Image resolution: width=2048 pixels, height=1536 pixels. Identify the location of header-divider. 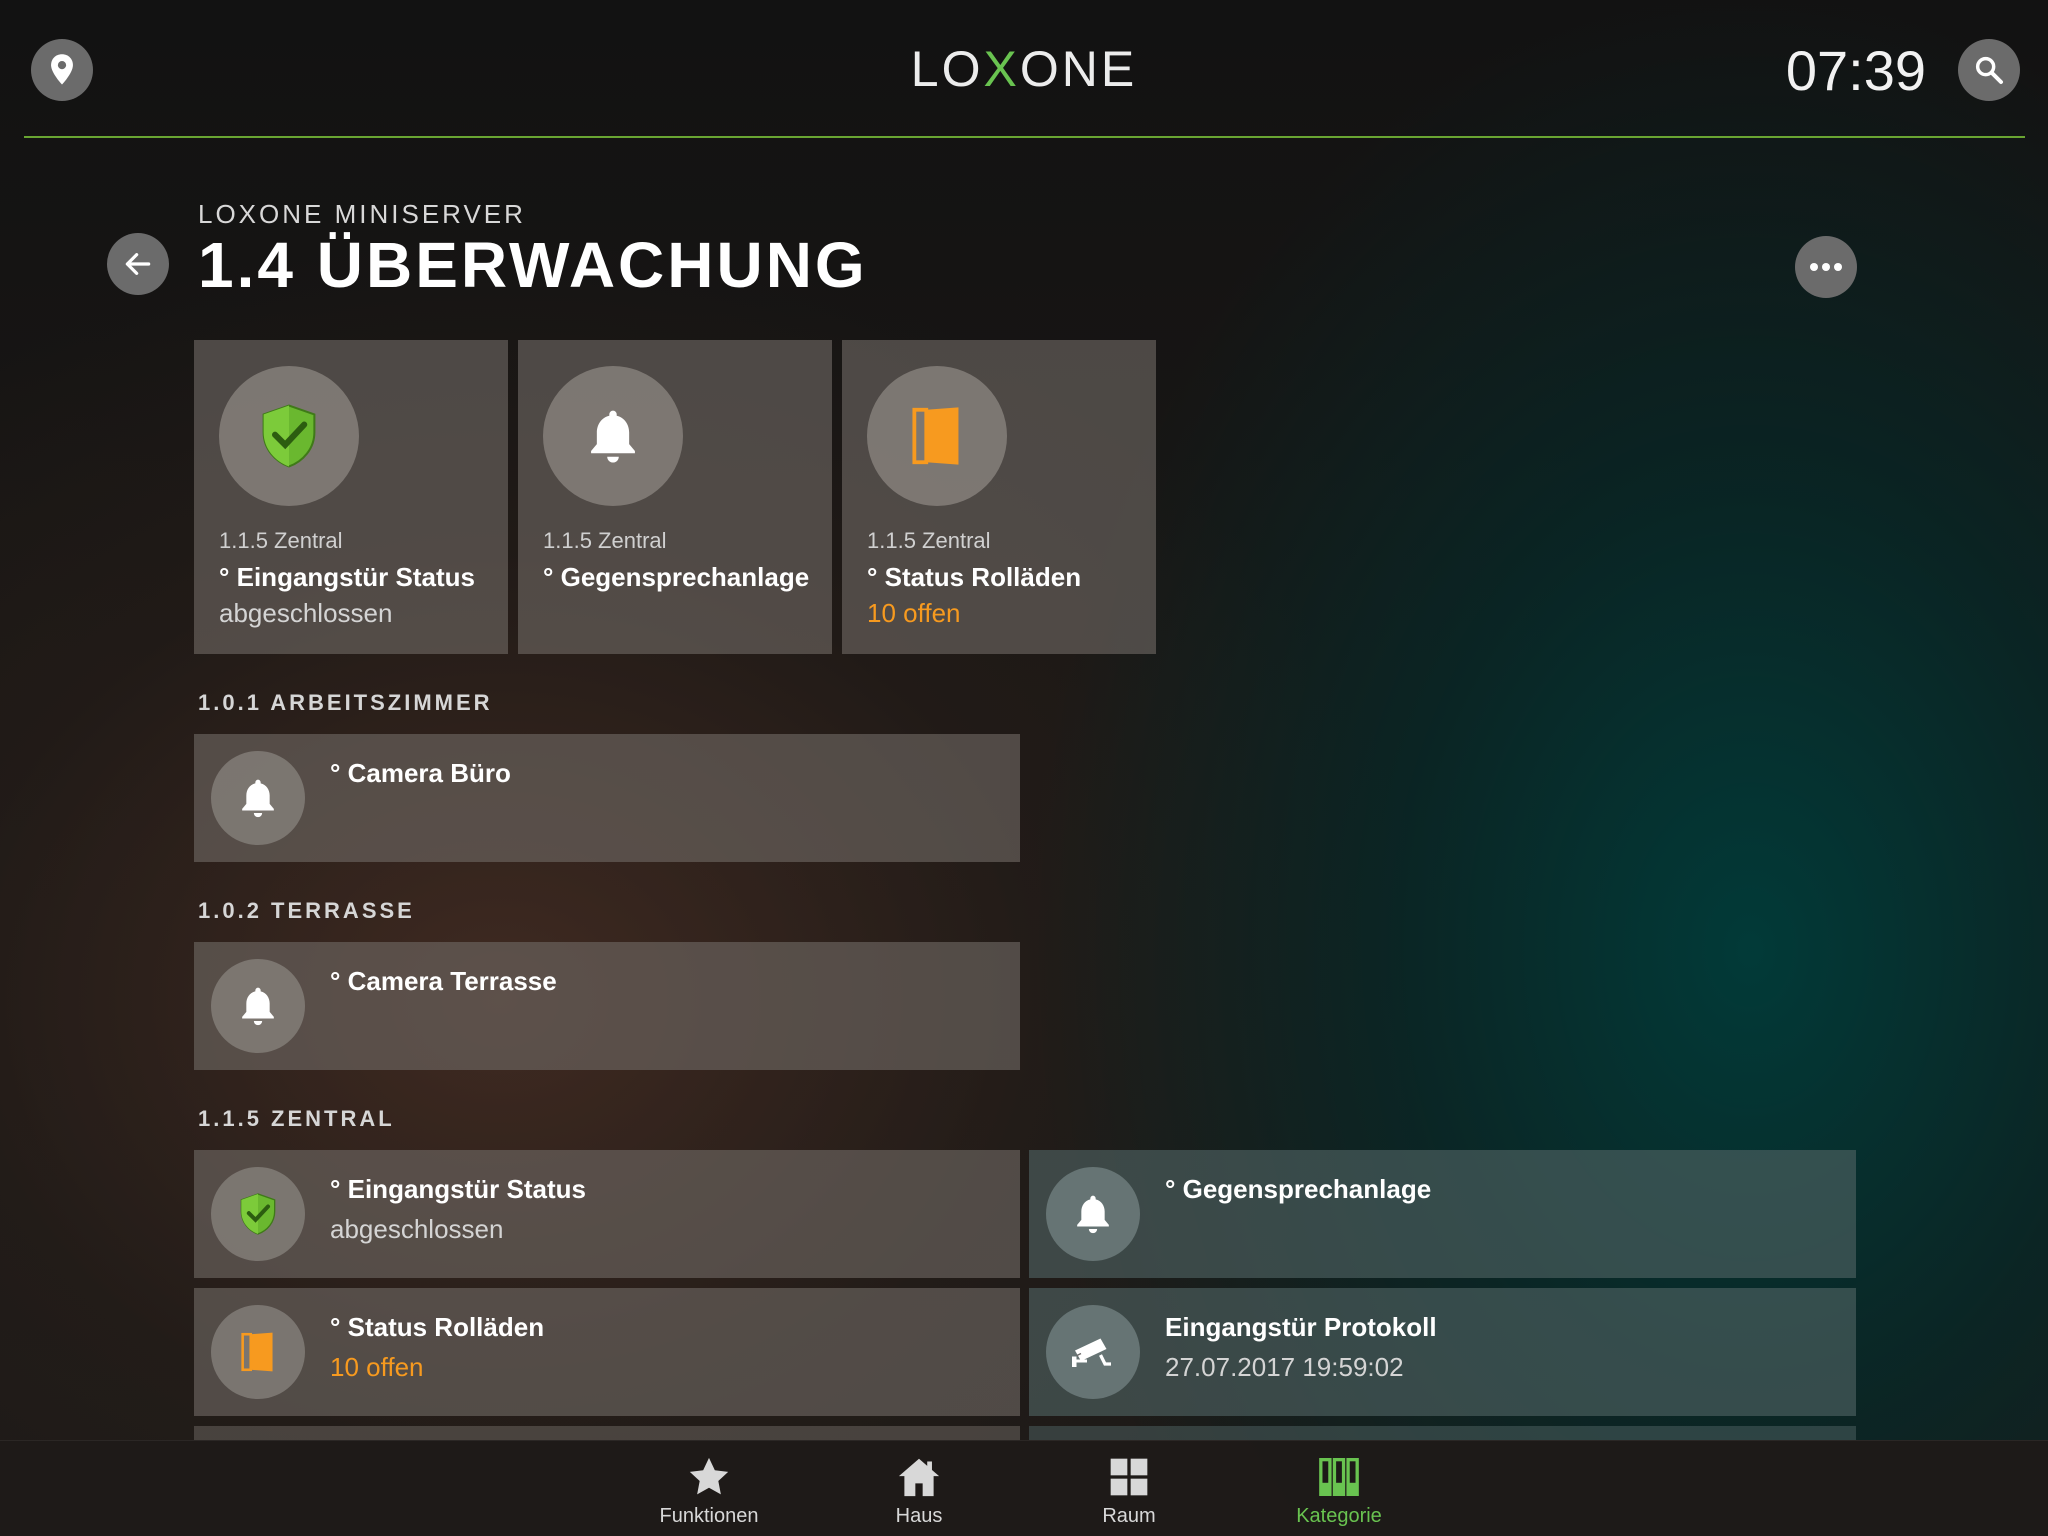
(1024, 137).